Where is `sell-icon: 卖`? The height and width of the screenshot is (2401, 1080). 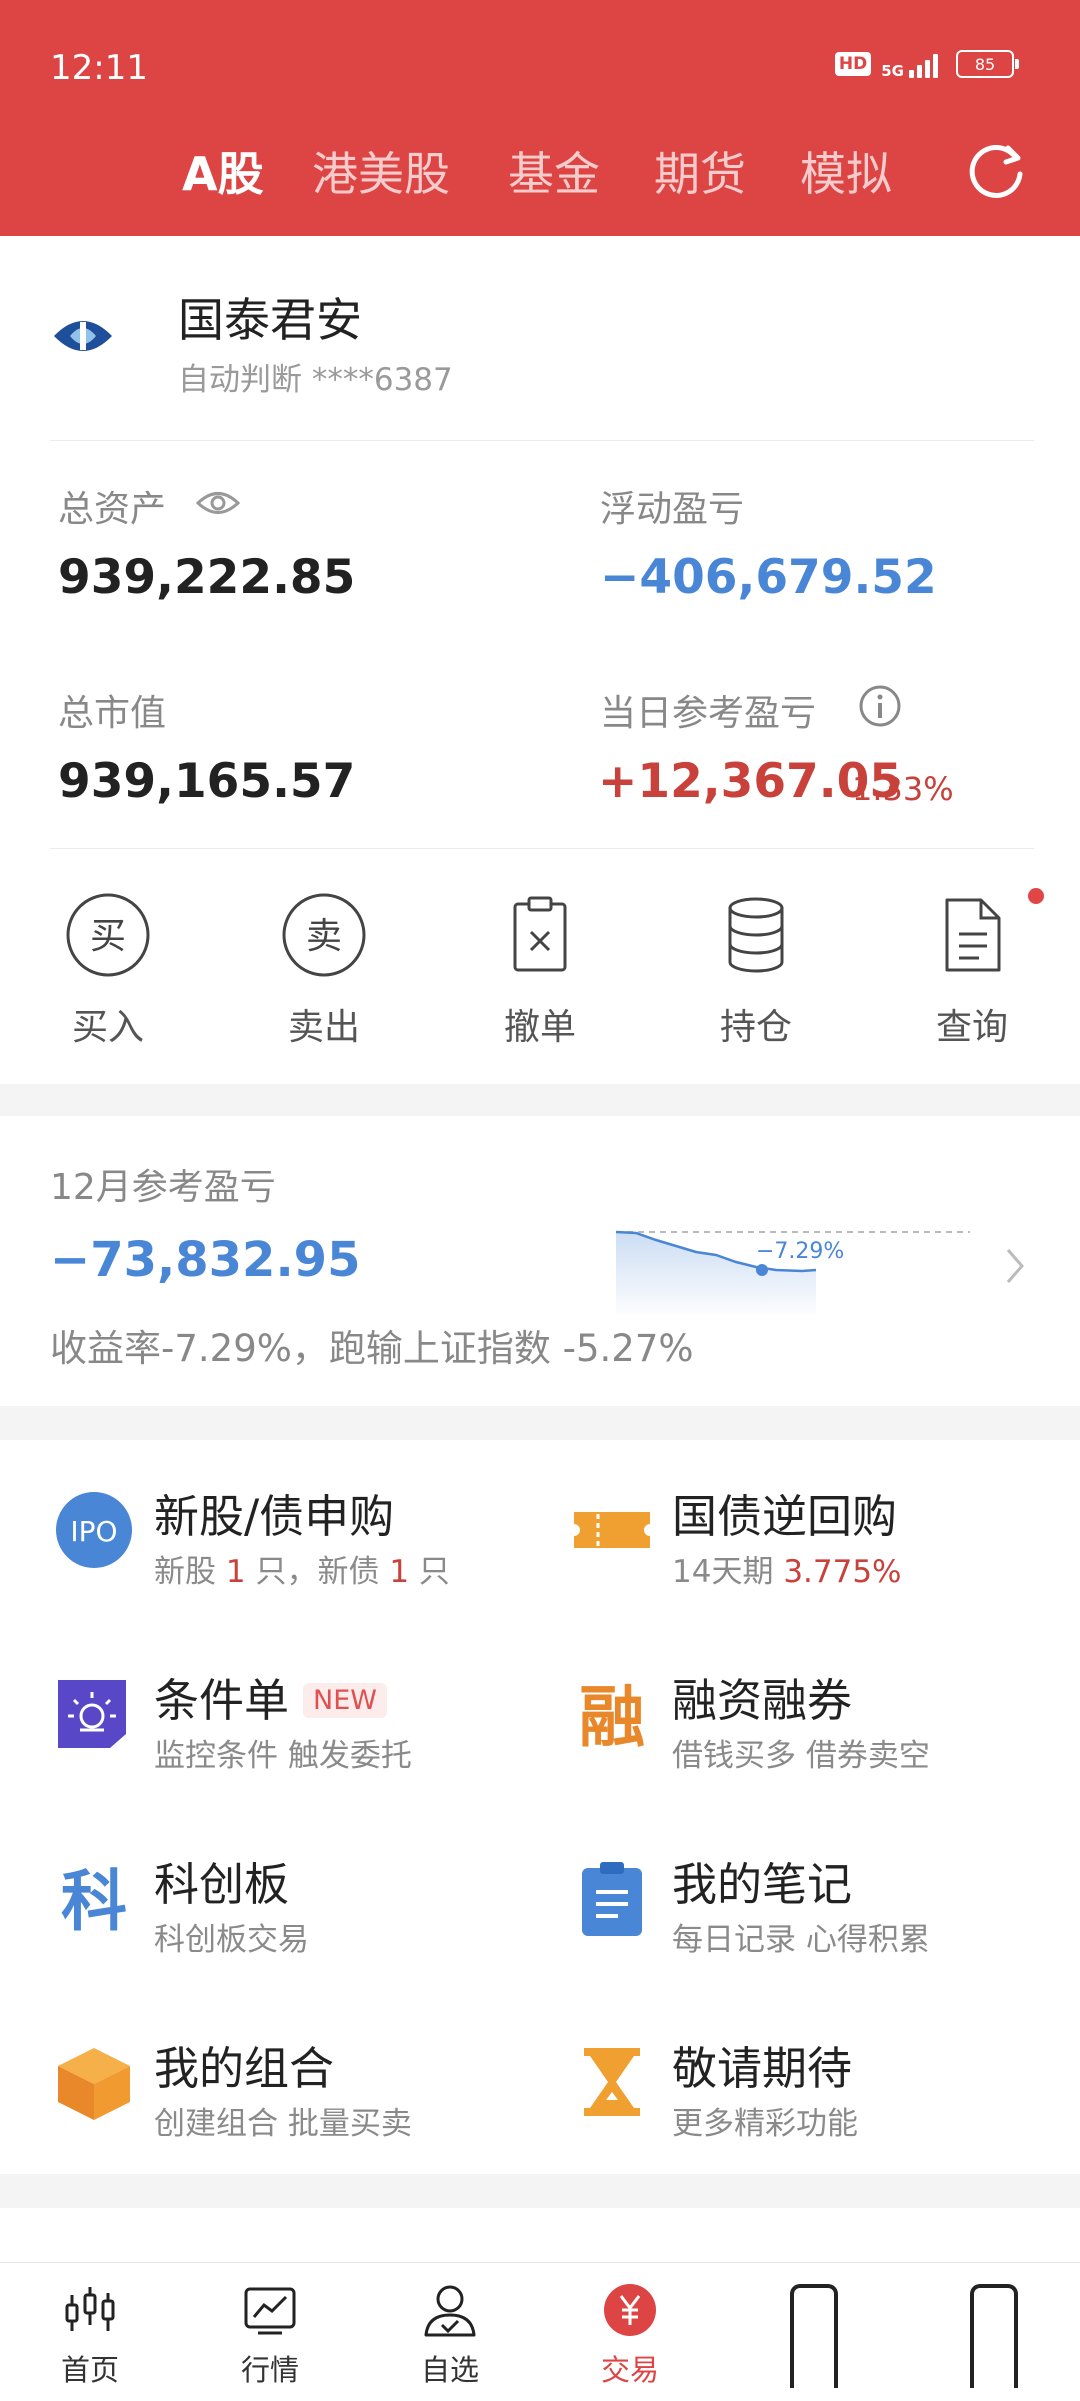 sell-icon: 卖 is located at coordinates (324, 935).